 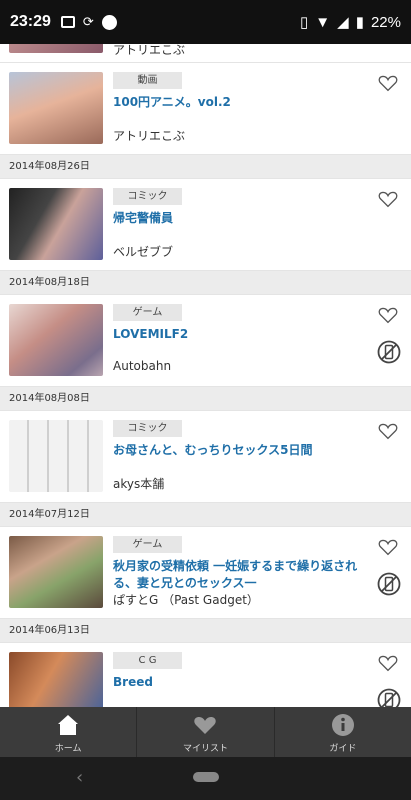 I want to click on date-separator: 2014年07月12日, so click(x=205, y=515).